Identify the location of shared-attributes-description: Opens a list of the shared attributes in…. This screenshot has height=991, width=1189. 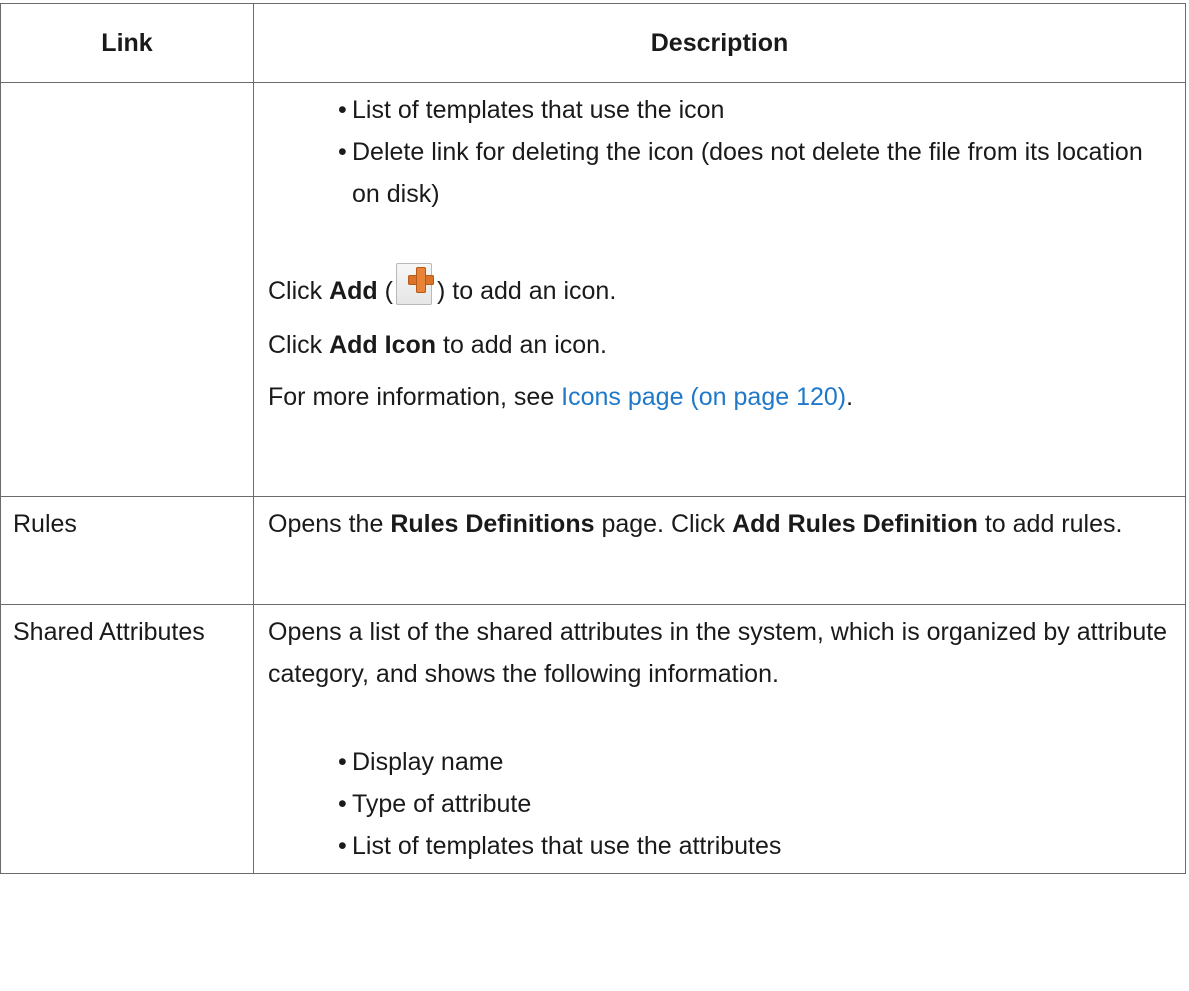
(718, 653).